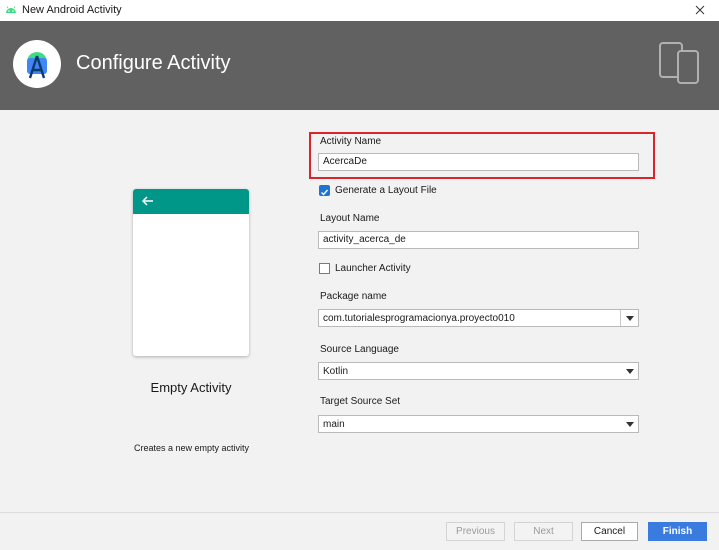  What do you see at coordinates (478, 424) in the screenshot?
I see `target-source-set-select: main` at bounding box center [478, 424].